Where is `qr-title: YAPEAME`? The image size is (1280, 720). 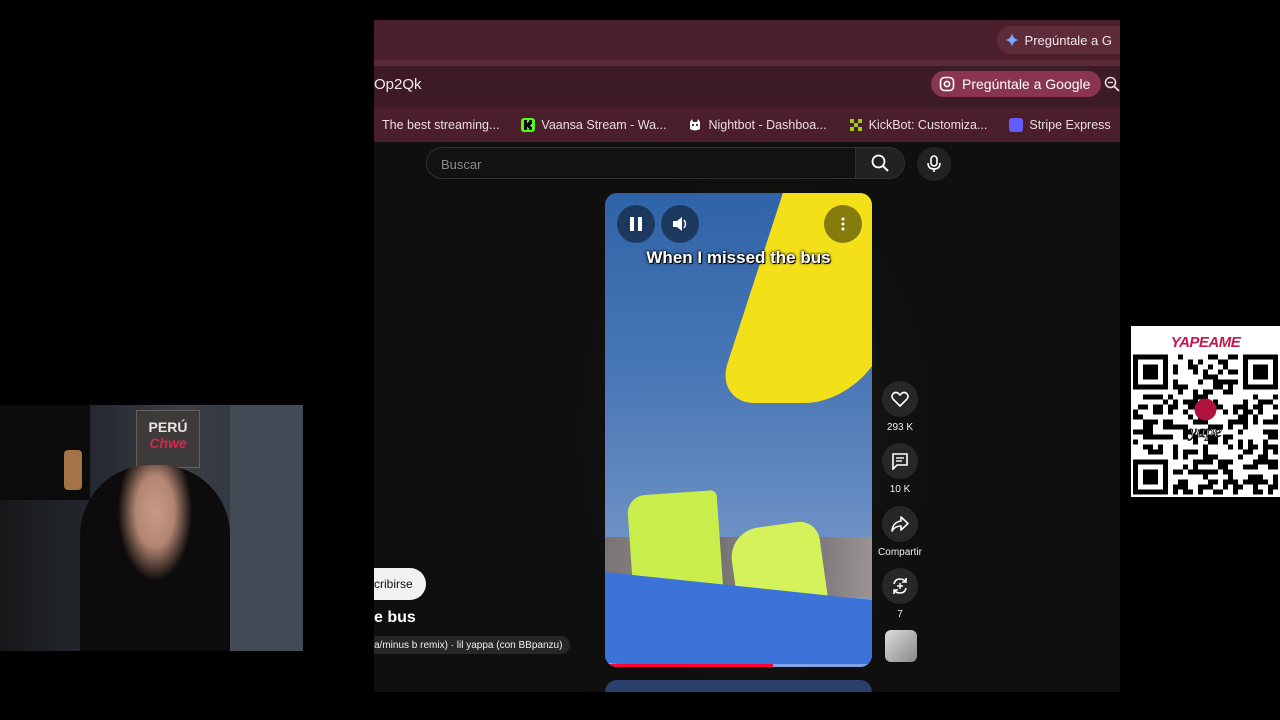 qr-title: YAPEAME is located at coordinates (1205, 342).